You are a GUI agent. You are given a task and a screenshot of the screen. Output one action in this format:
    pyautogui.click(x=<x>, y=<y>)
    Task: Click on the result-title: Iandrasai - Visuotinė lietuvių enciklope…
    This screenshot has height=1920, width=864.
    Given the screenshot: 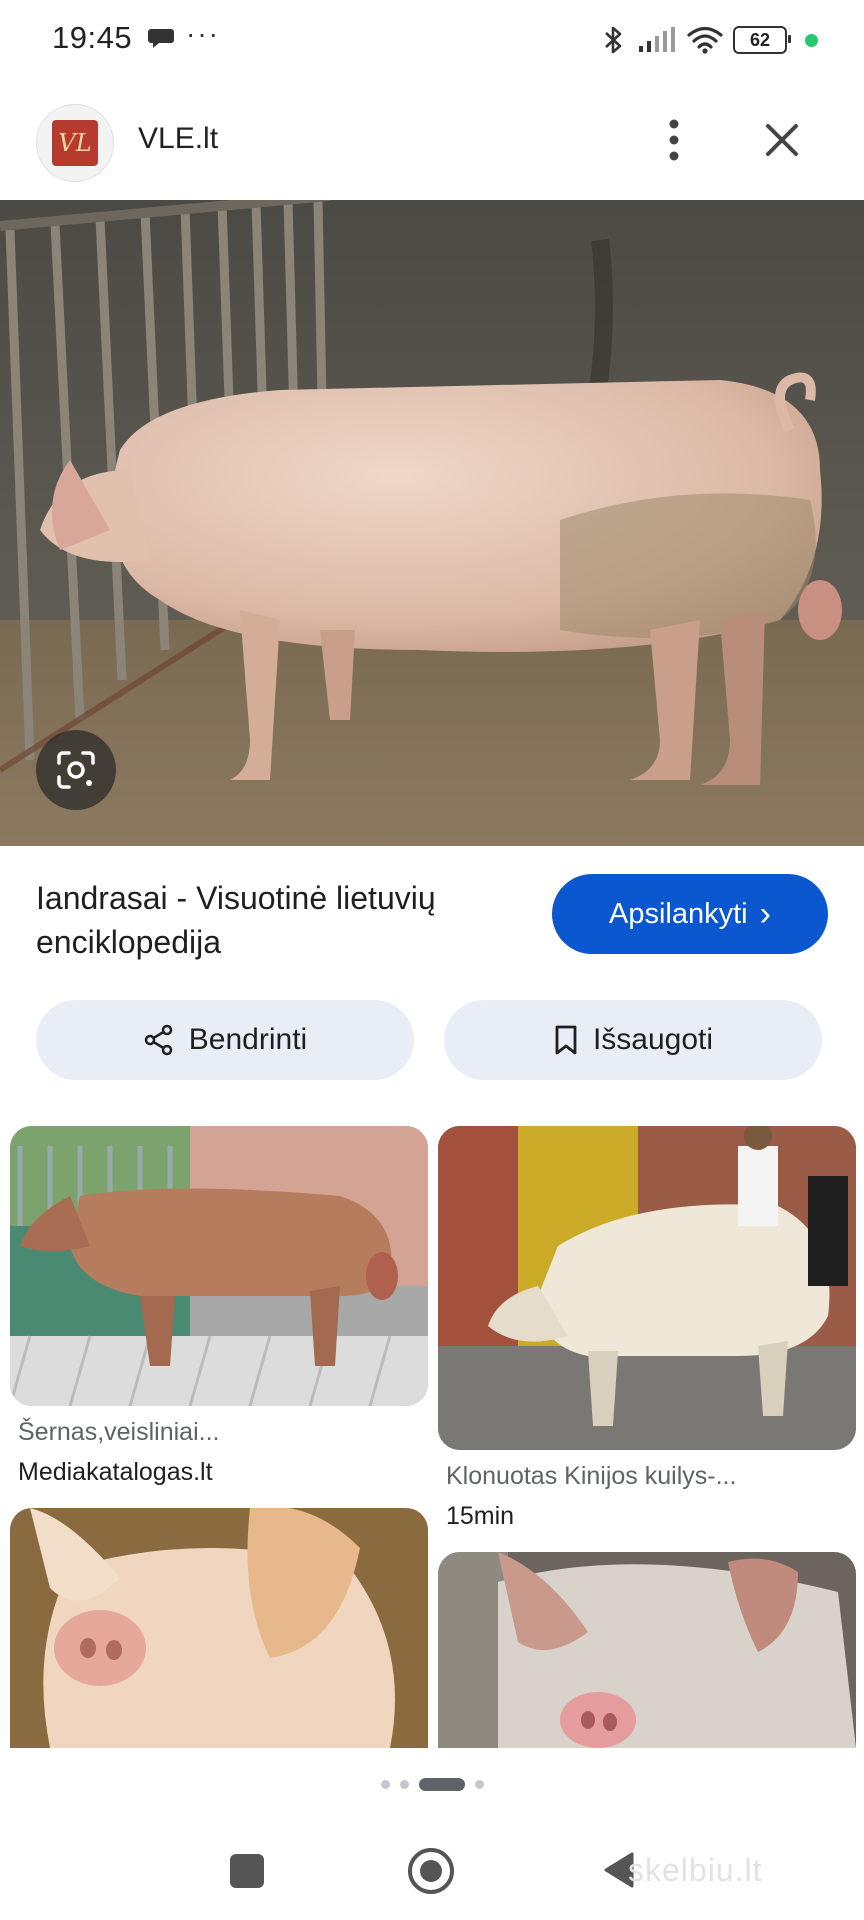 What is the action you would take?
    pyautogui.click(x=281, y=920)
    